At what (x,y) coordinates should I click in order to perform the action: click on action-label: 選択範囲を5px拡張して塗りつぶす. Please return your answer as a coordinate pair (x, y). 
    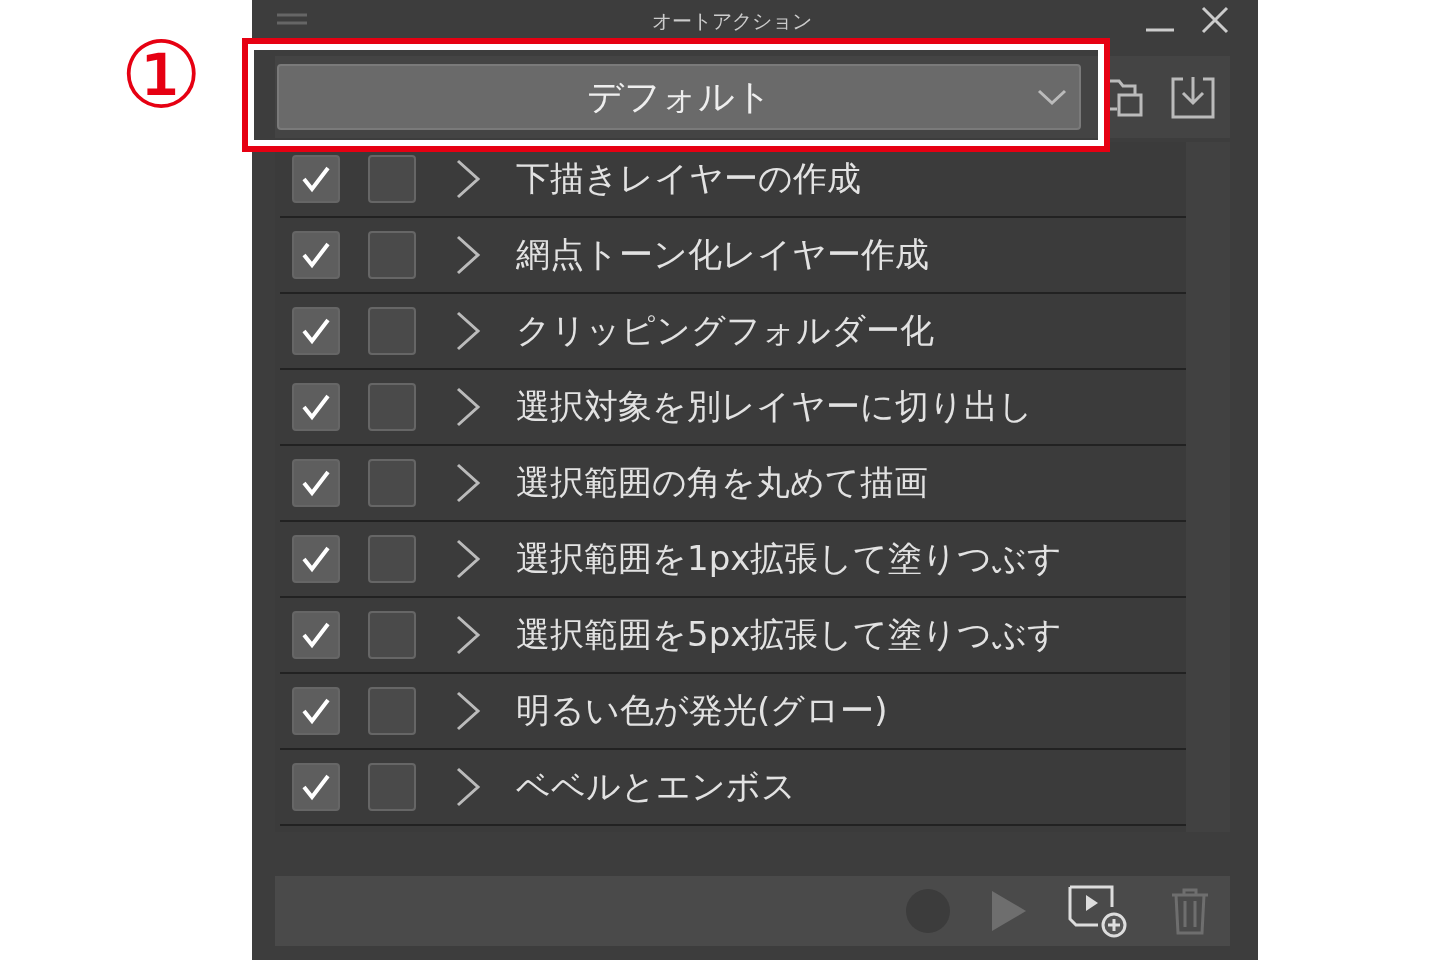
    Looking at the image, I should click on (789, 635).